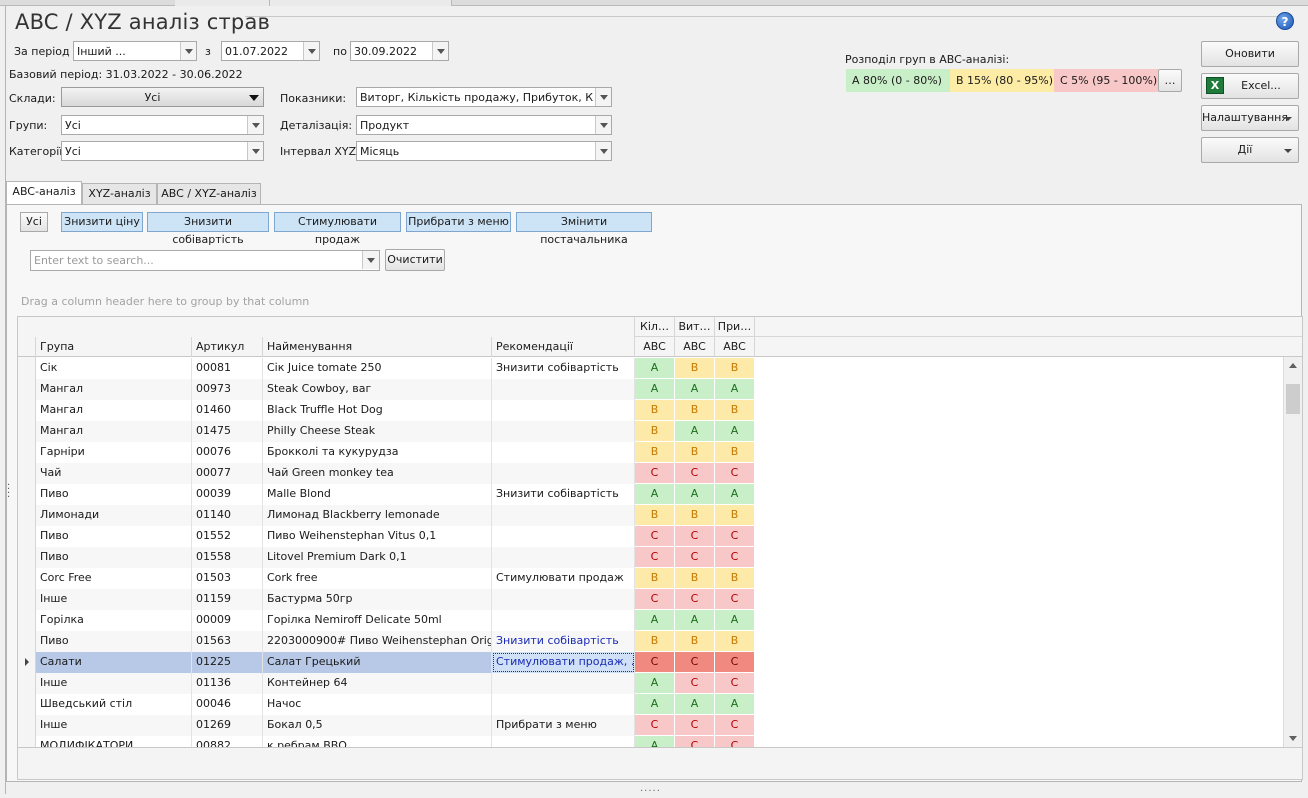 The height and width of the screenshot is (798, 1308). What do you see at coordinates (660, 431) in the screenshot?
I see `table-row: Мангал 01475 Philly Cheese Steak B A A` at bounding box center [660, 431].